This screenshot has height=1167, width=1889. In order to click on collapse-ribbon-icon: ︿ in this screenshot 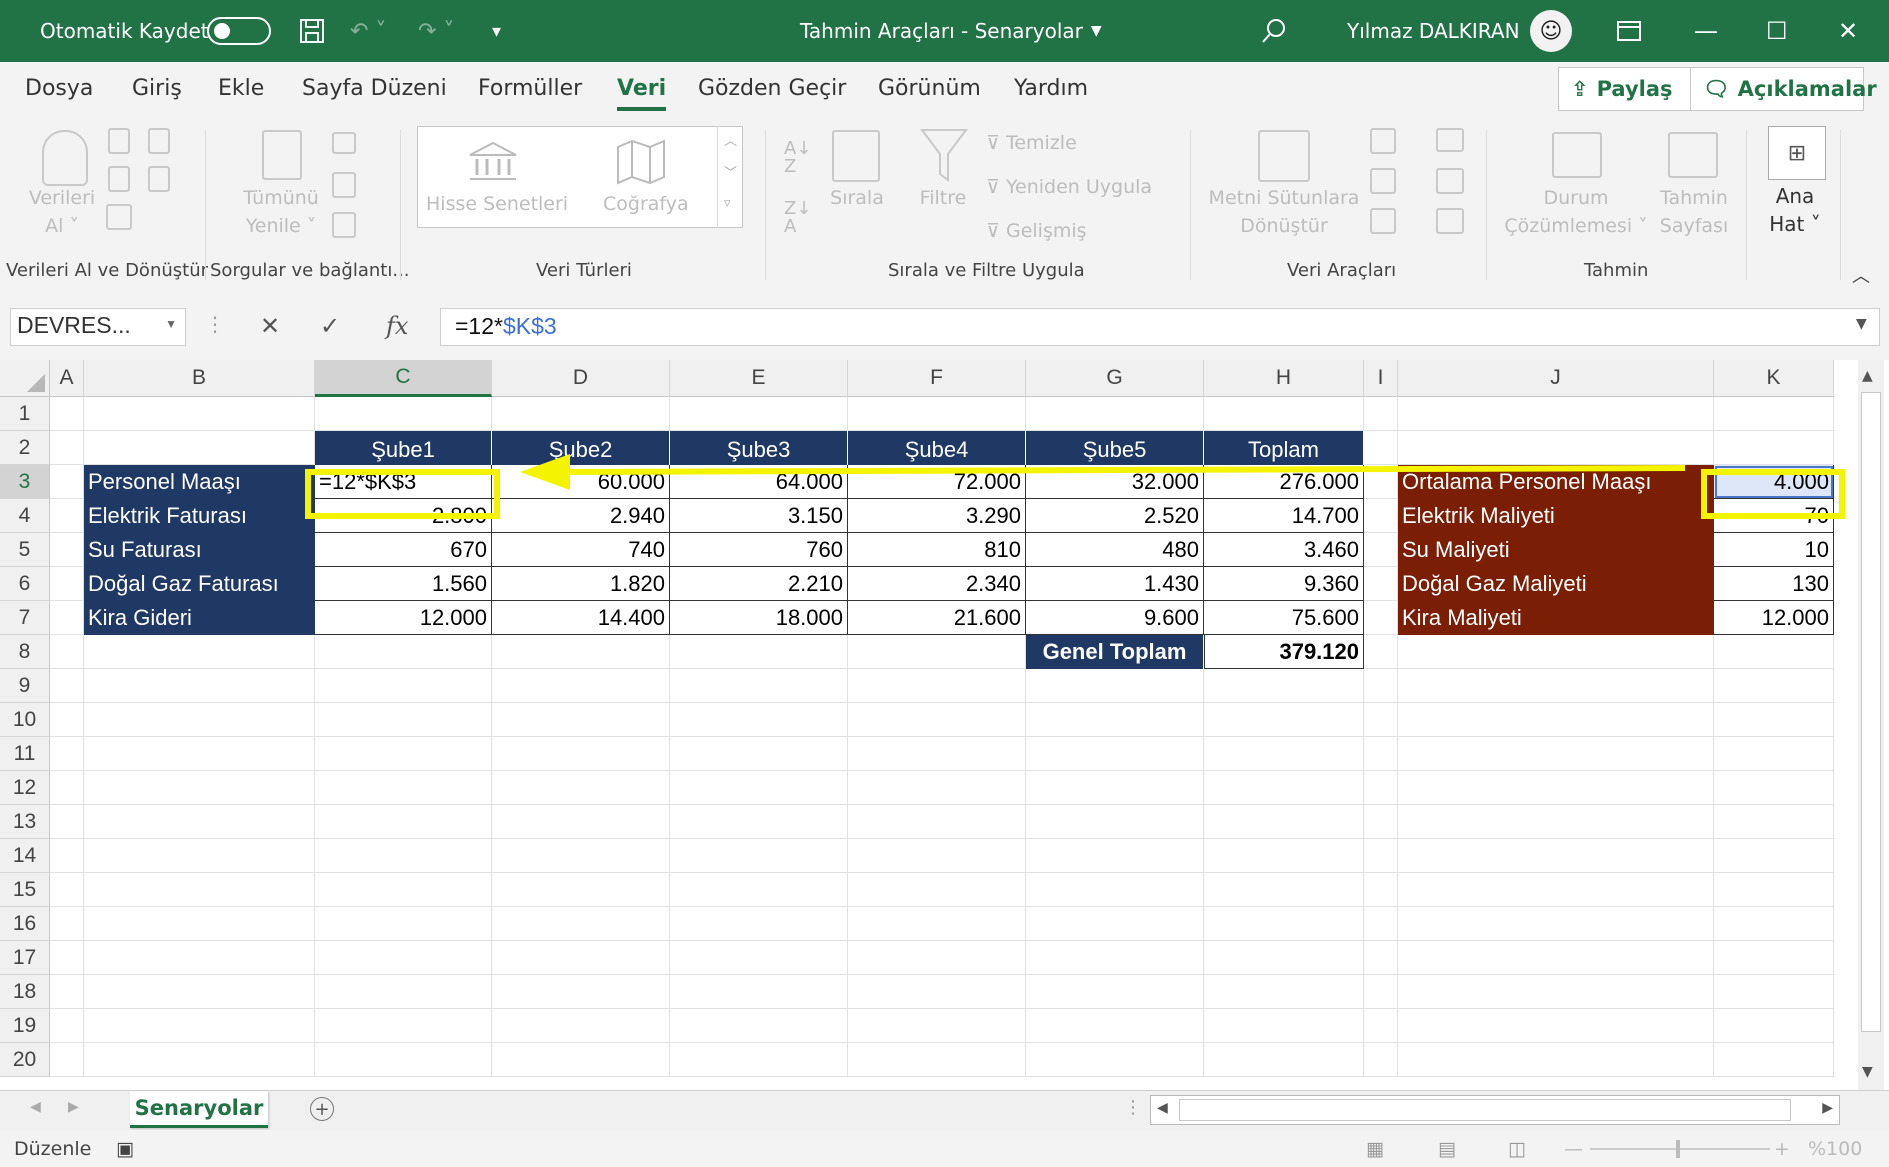, I will do `click(1861, 275)`.